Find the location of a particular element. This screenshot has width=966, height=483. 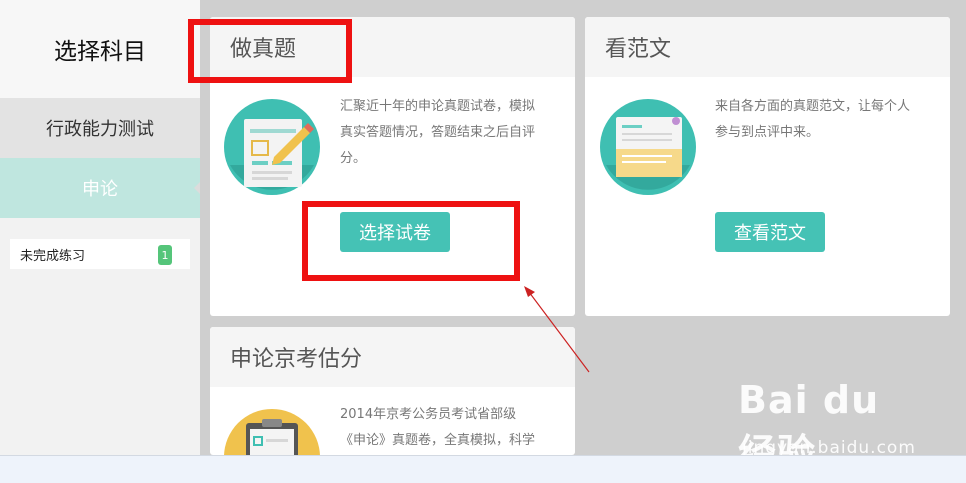

sidebar-item-xingce: 行政能力测试 is located at coordinates (100, 128).